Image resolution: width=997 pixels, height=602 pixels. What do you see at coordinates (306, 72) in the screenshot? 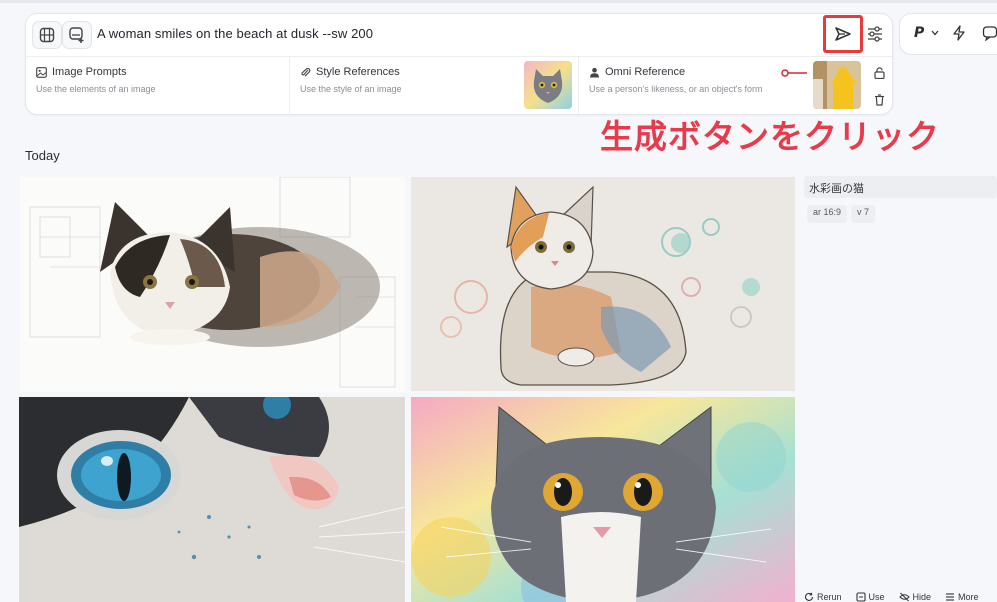
I see `paperclip-icon` at bounding box center [306, 72].